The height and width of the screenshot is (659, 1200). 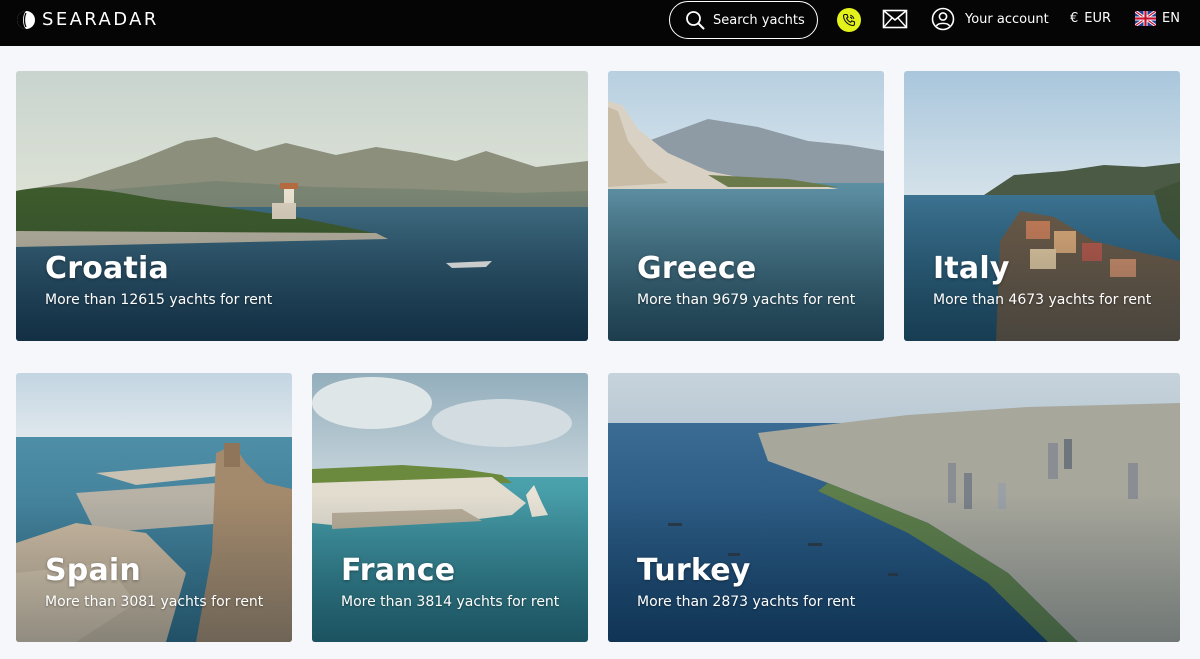 What do you see at coordinates (1074, 18) in the screenshot?
I see `currency-symbol: €` at bounding box center [1074, 18].